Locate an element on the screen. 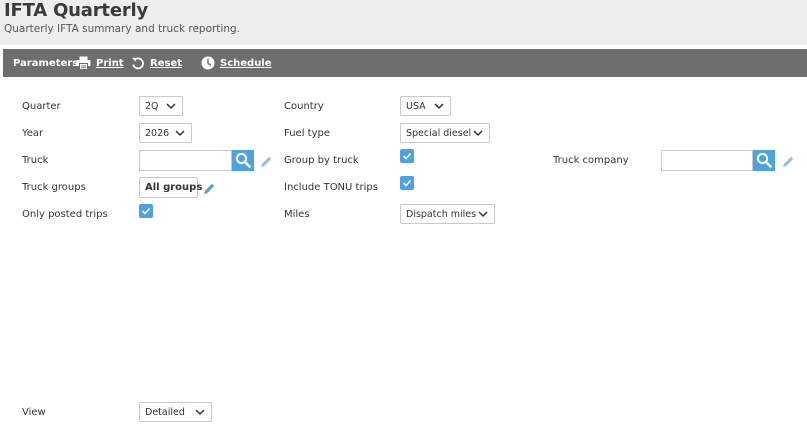 This screenshot has width=807, height=444. undo-icon is located at coordinates (138, 63).